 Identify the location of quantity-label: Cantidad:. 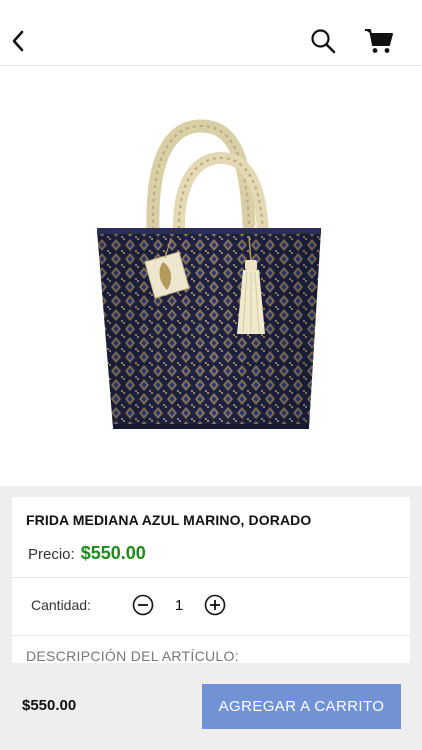
(61, 605).